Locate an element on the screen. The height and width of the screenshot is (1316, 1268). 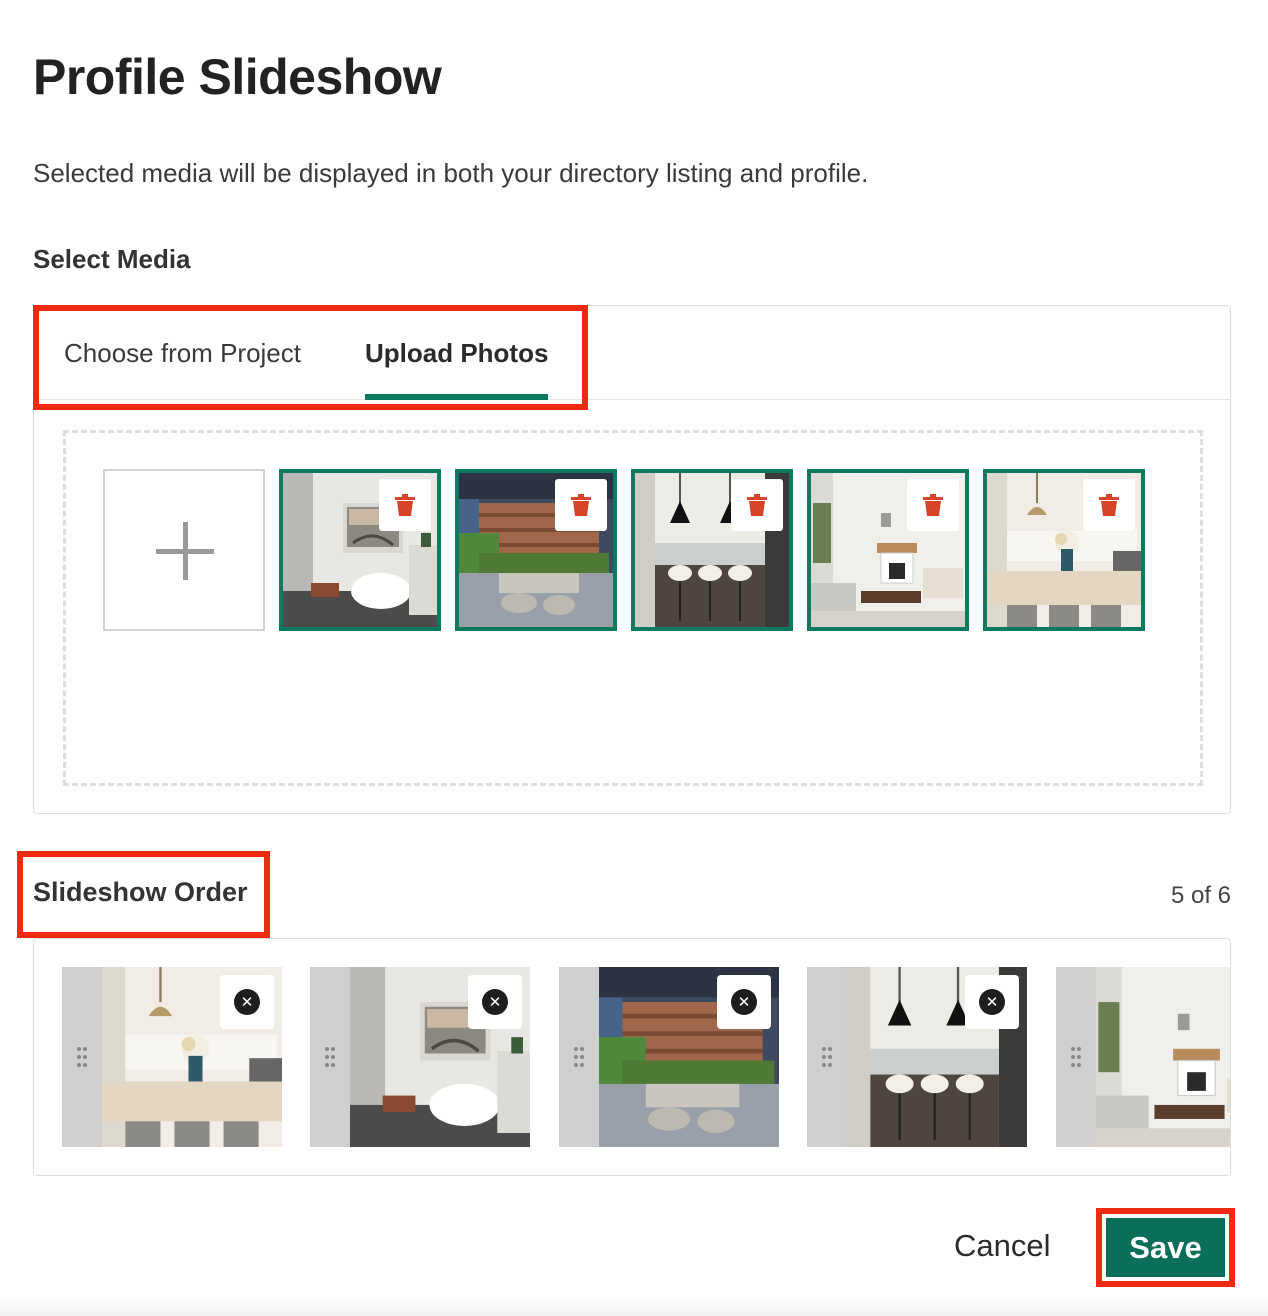
uploaded-photo-patio is located at coordinates (536, 550).